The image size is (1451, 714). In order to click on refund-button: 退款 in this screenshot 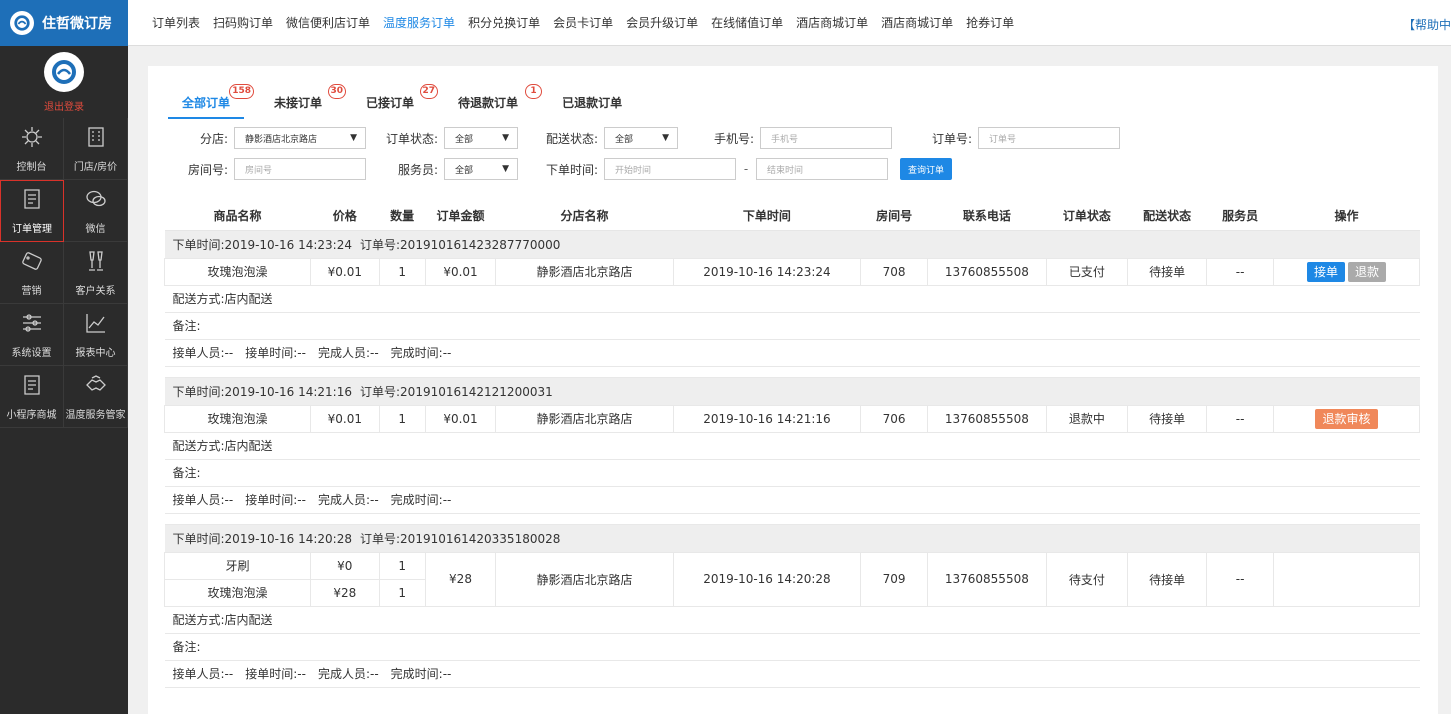, I will do `click(1366, 271)`.